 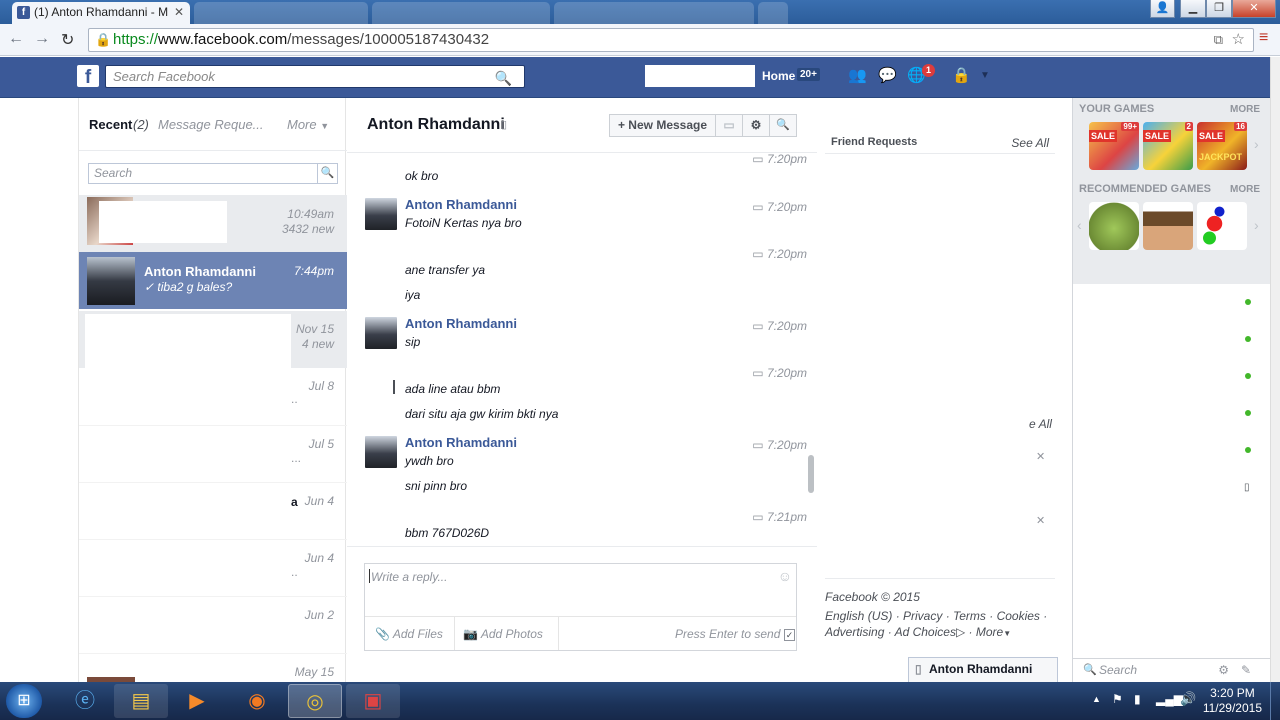 I want to click on chrome-menu-icon: ≡, so click(x=1263, y=38).